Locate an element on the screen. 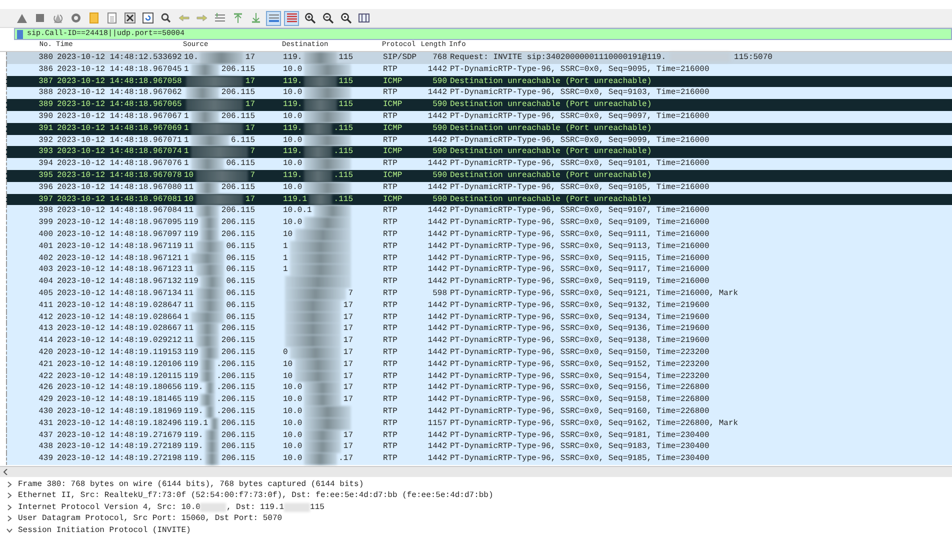 This screenshot has width=952, height=537. packet-row: 399 2023-10-12 14:48:18.967095 119 206.115 10.0 RTP 1442 PT-DynamicRTP-Type-96, SSRC=0x0, Seq=9109, Time=216000 is located at coordinates (479, 223).